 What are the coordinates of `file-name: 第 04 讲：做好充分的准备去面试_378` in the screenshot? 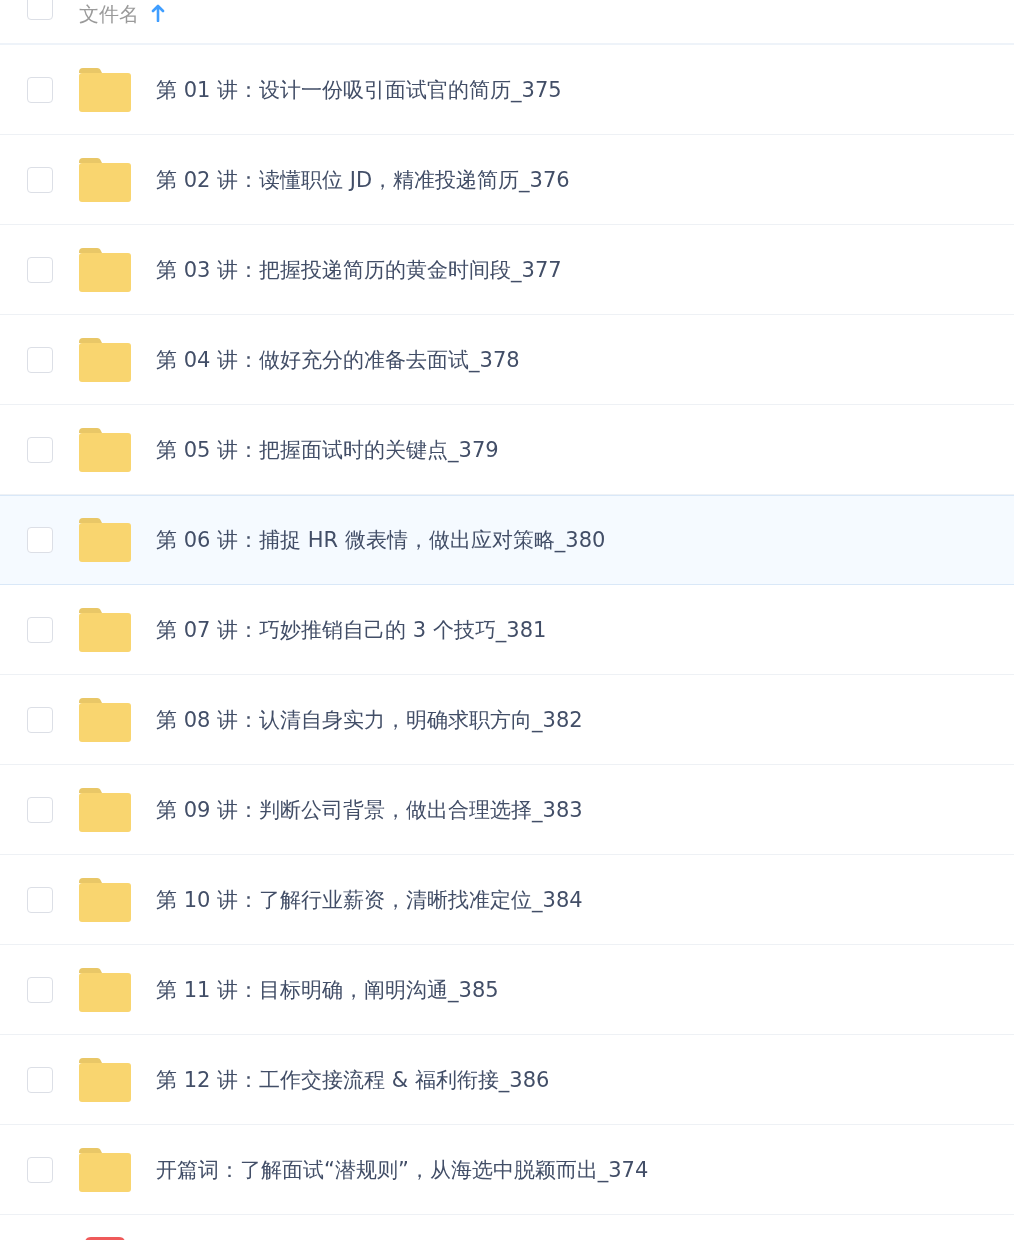 It's located at (338, 359).